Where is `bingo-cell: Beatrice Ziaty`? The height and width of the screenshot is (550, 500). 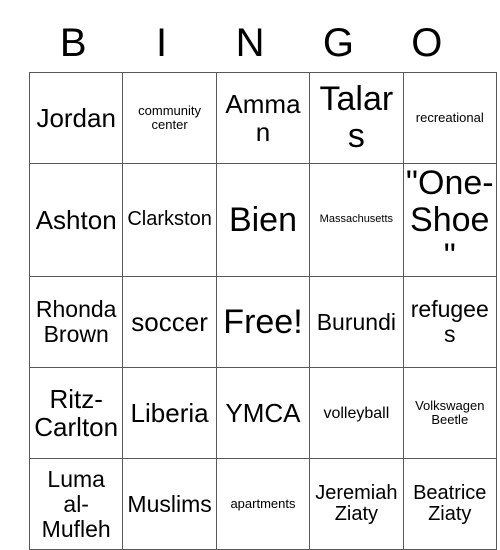 bingo-cell: Beatrice Ziaty is located at coordinates (449, 504).